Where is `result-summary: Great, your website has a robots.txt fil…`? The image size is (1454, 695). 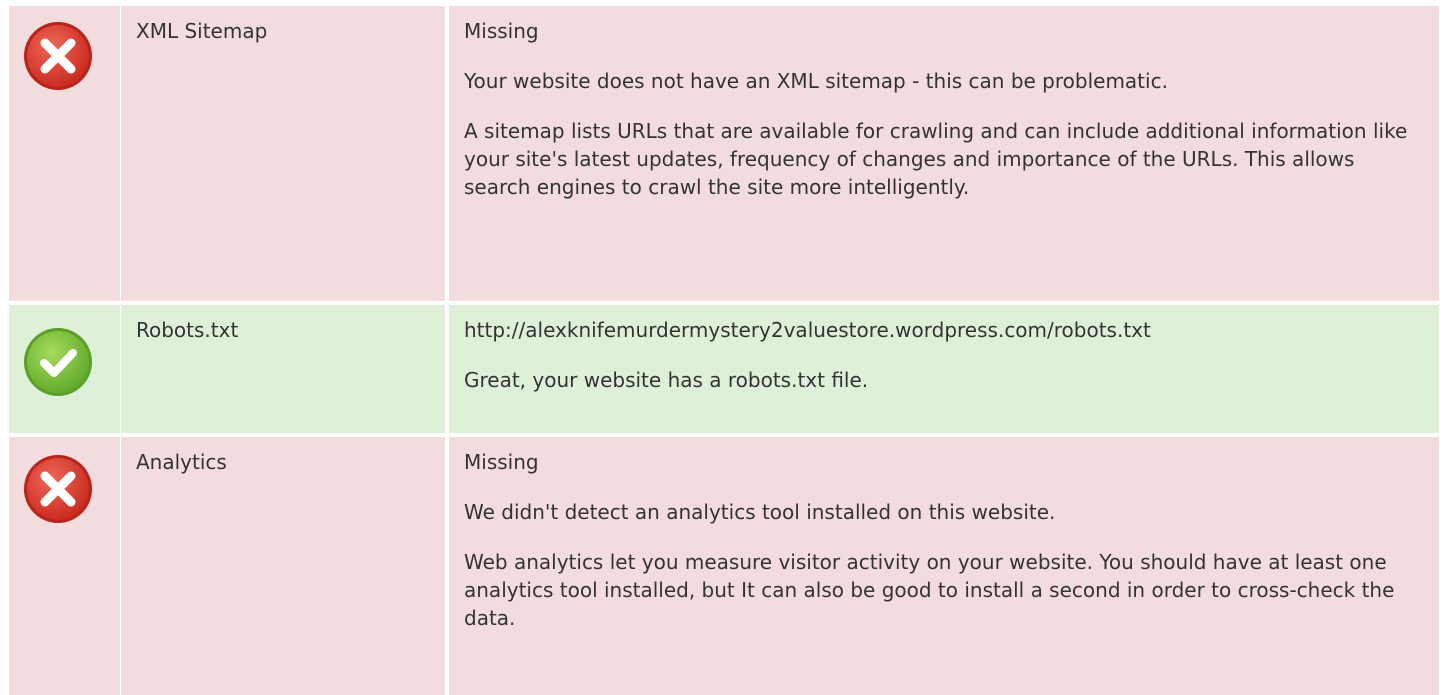 result-summary: Great, your website has a robots.txt fil… is located at coordinates (666, 380).